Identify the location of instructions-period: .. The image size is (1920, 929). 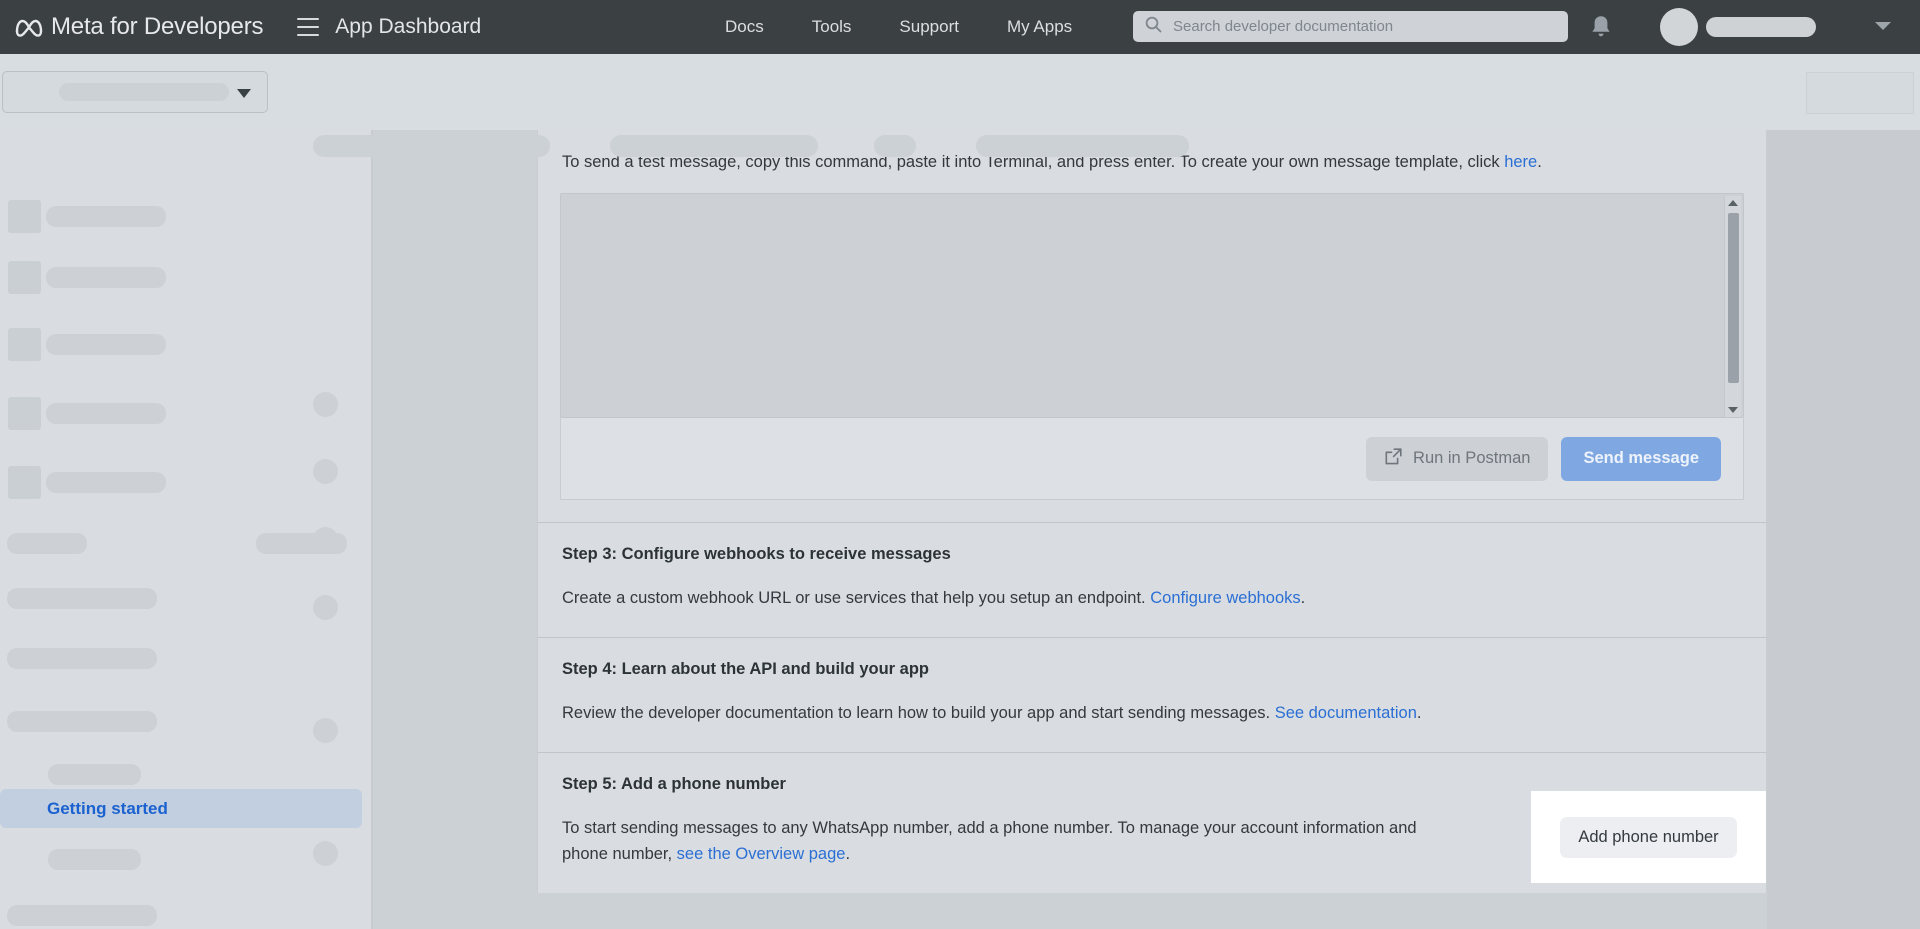
(1539, 162).